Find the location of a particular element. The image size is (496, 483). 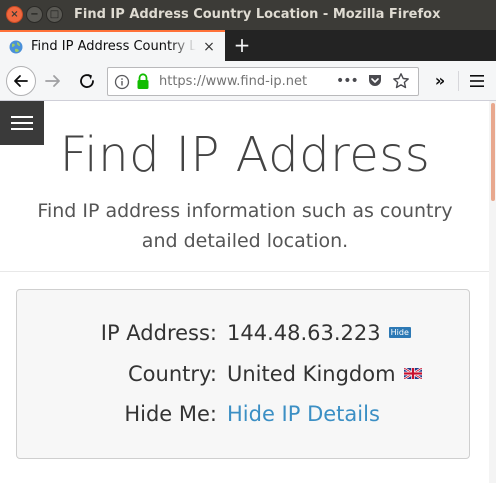

forward-arrow-icon is located at coordinates (53, 81).